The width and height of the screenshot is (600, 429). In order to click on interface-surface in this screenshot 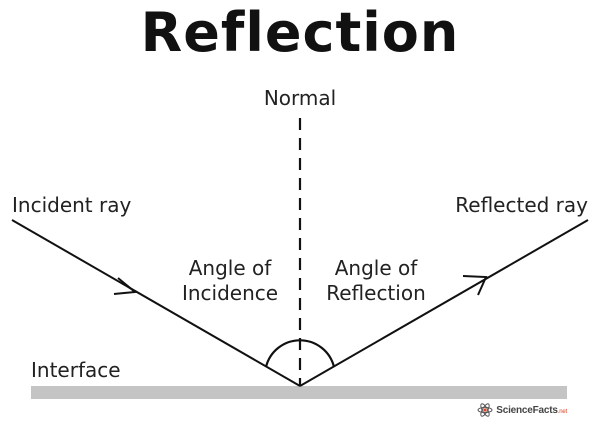, I will do `click(299, 392)`.